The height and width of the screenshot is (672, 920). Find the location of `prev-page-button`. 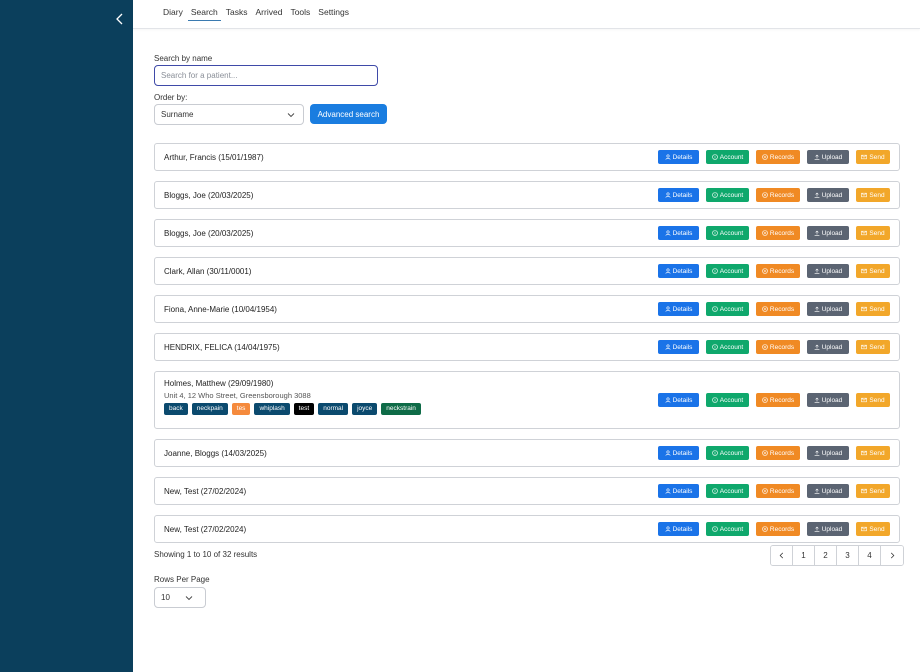

prev-page-button is located at coordinates (782, 555).